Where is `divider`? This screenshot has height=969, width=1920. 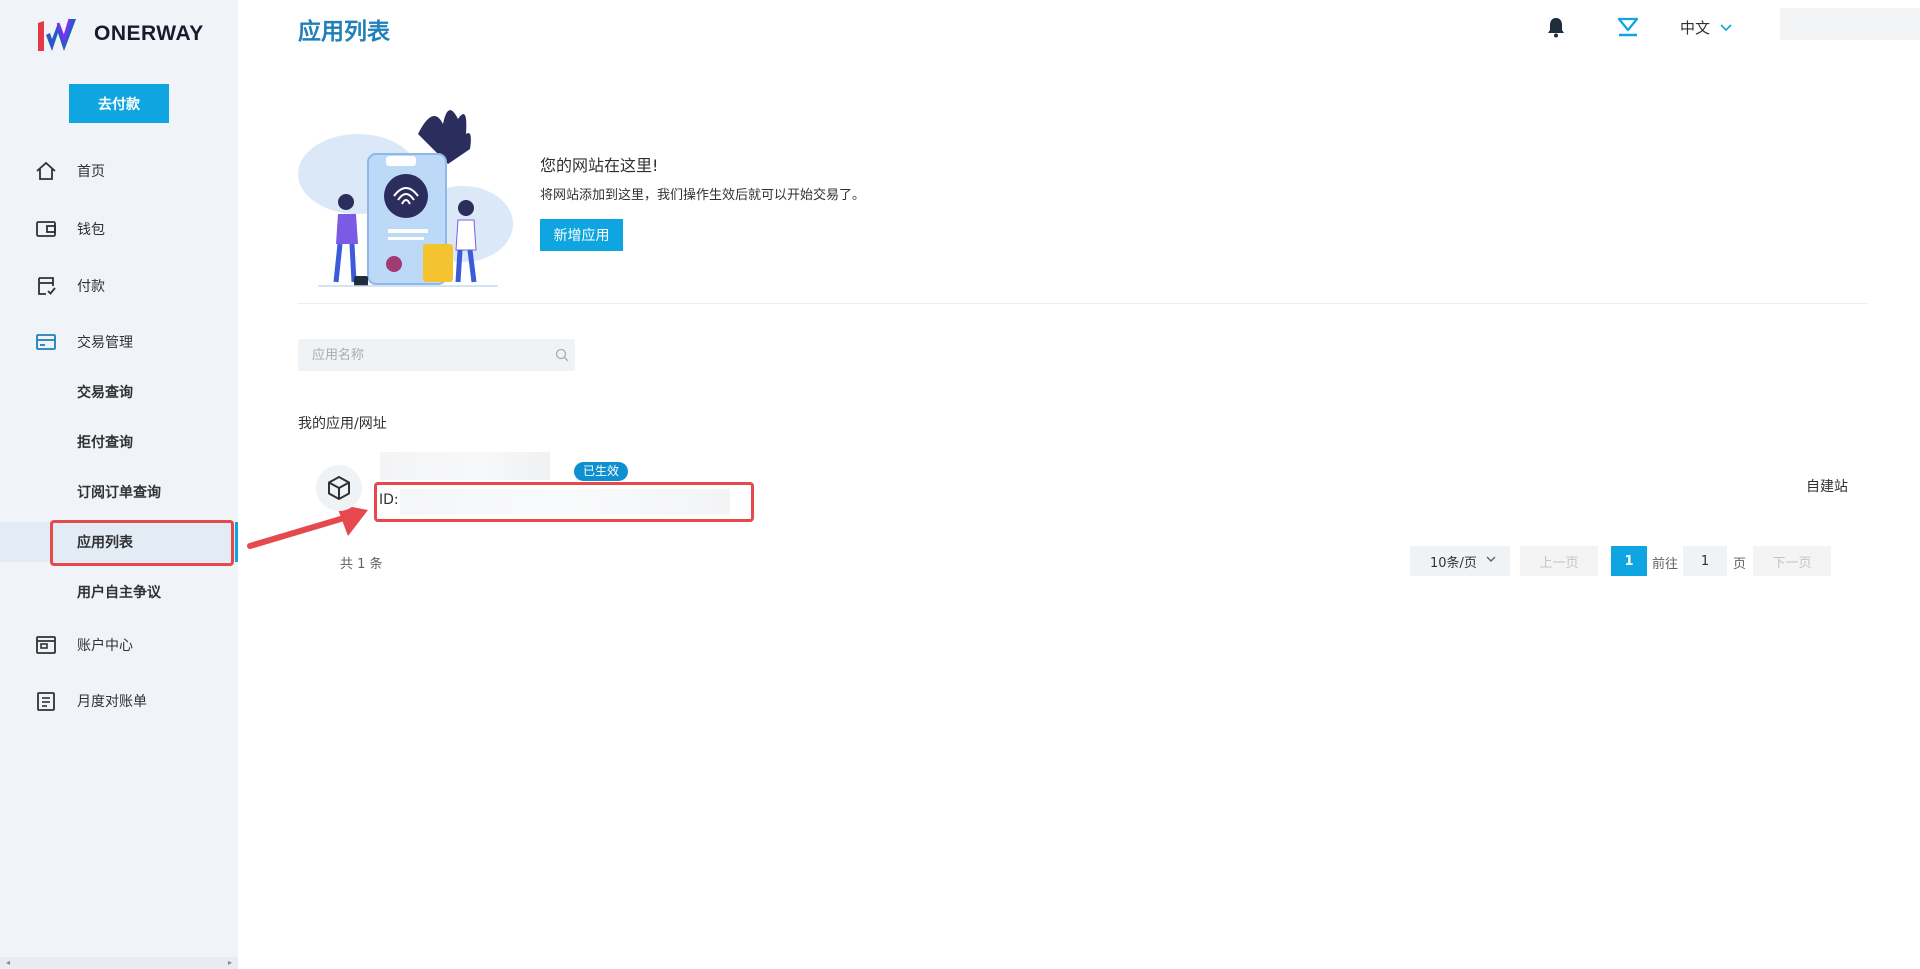
divider is located at coordinates (1083, 303).